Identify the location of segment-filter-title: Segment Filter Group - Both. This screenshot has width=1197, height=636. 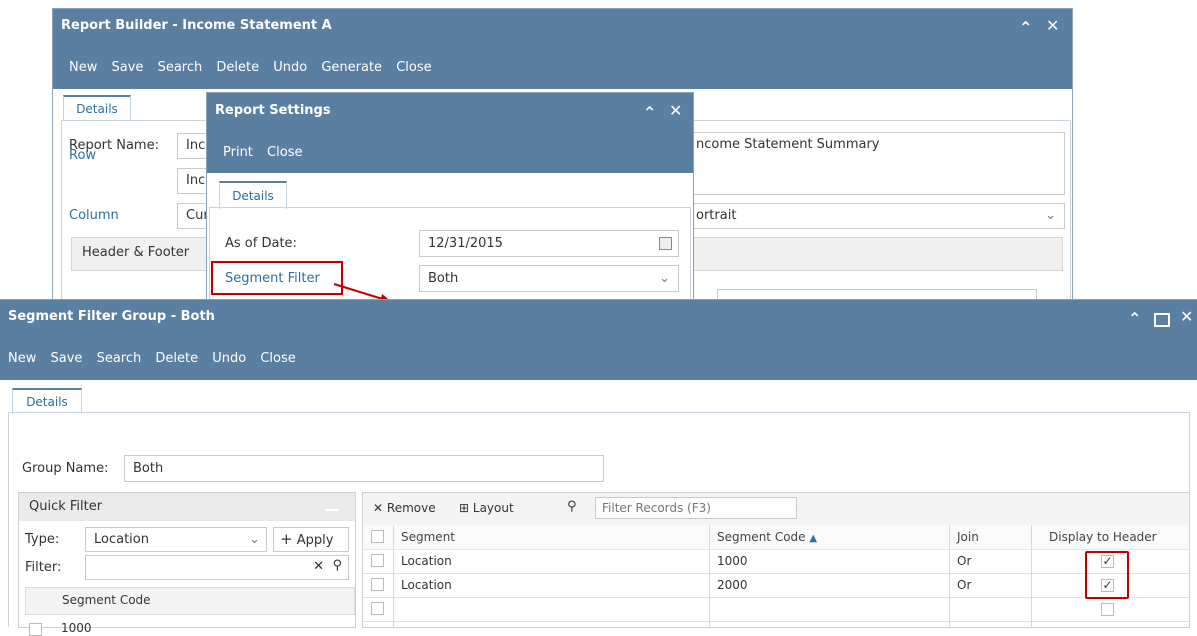
(111, 316).